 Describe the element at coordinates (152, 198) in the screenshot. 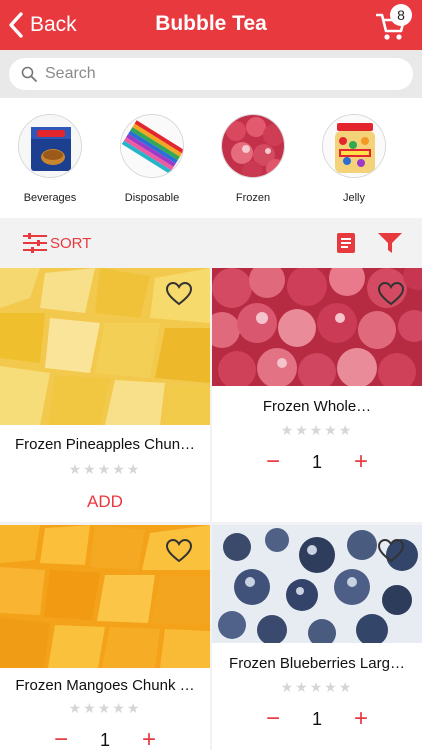

I see `category-label: Disposable` at that location.